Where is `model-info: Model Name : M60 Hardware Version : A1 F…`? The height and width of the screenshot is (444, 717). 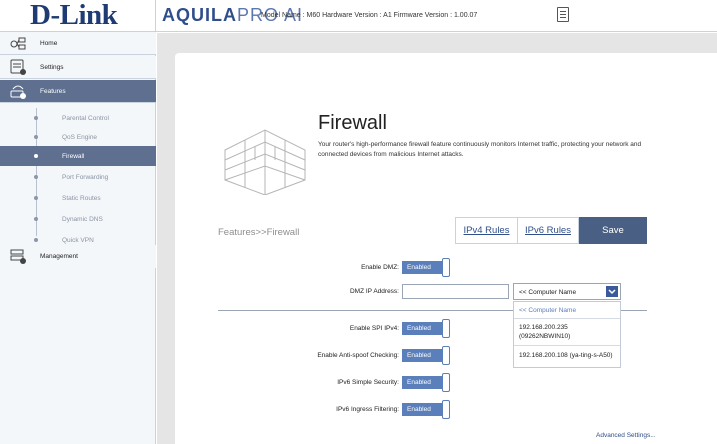
model-info: Model Name : M60 Hardware Version : A1 F… is located at coordinates (369, 15).